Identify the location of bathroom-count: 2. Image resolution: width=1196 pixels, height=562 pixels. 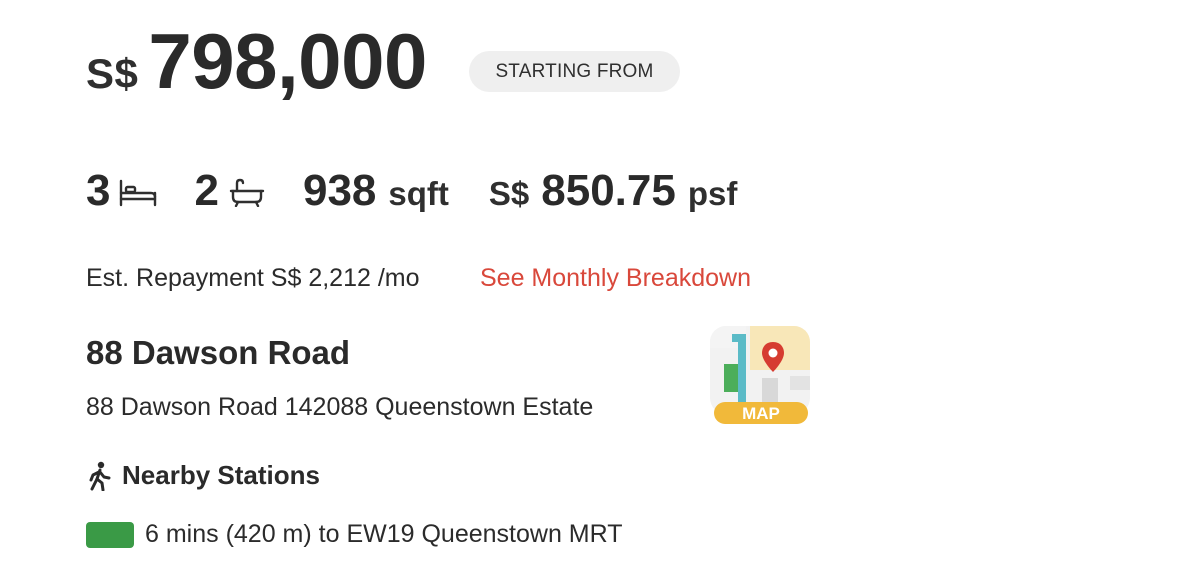
(206, 190).